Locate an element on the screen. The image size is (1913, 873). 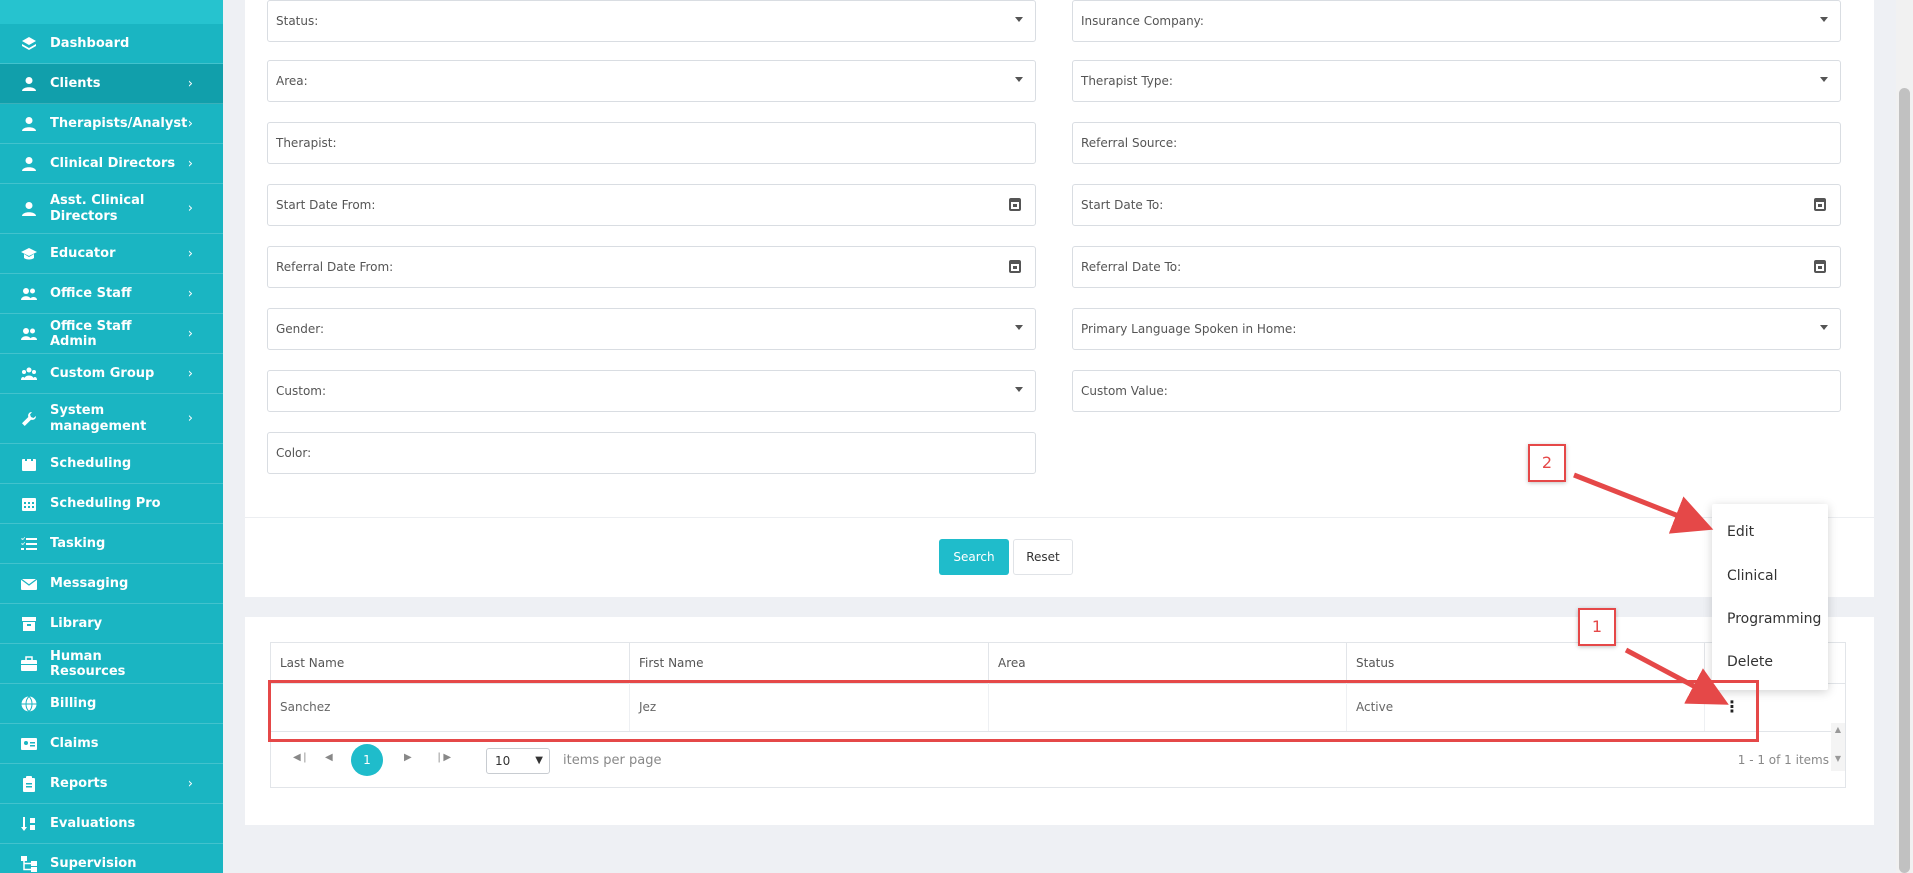
sidebar-top-band is located at coordinates (111, 12).